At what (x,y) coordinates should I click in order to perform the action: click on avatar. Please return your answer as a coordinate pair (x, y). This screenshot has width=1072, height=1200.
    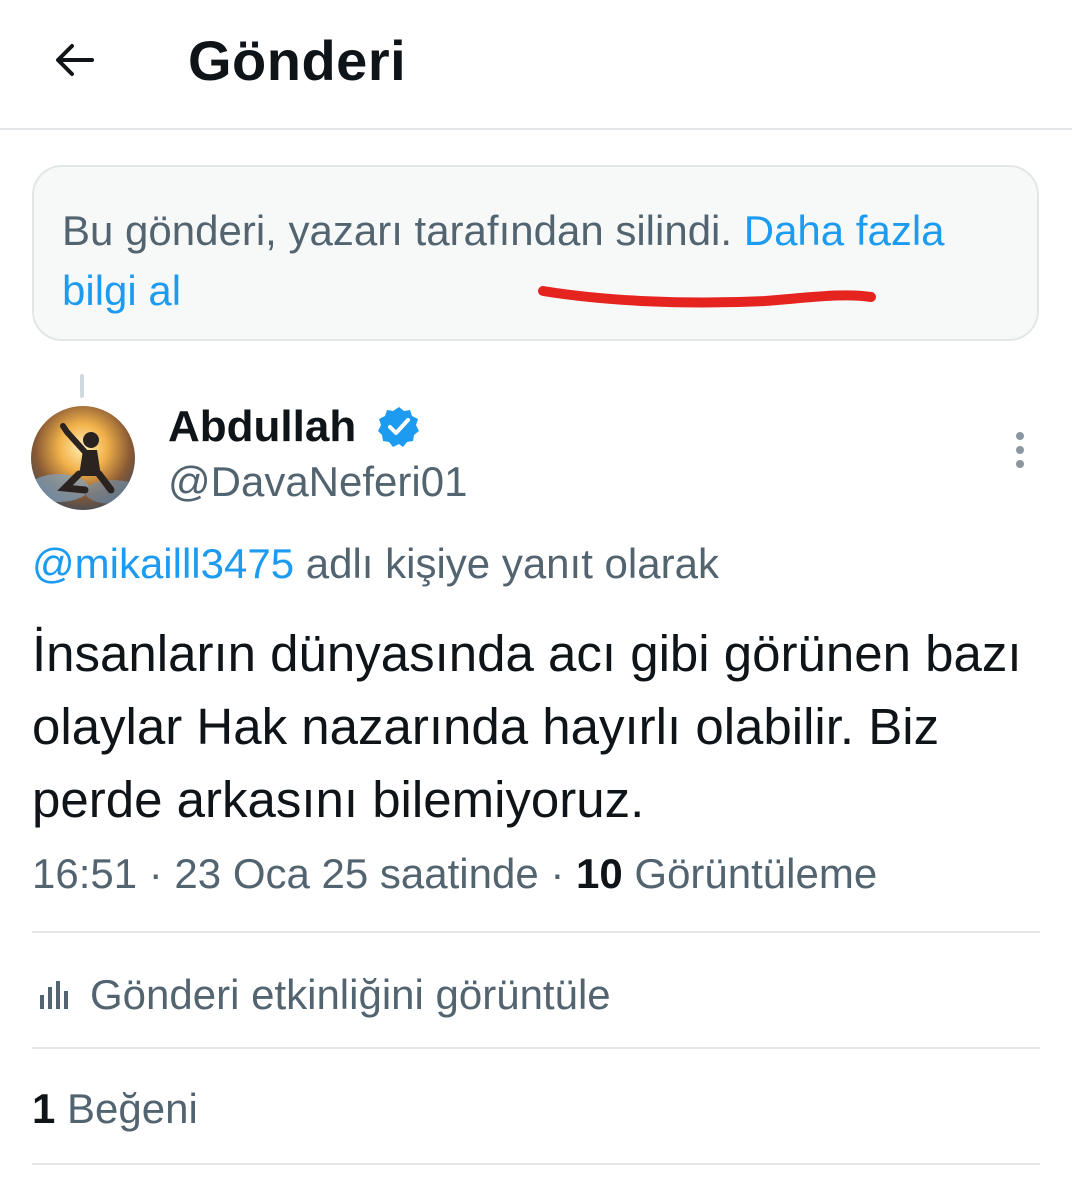
    Looking at the image, I should click on (83, 458).